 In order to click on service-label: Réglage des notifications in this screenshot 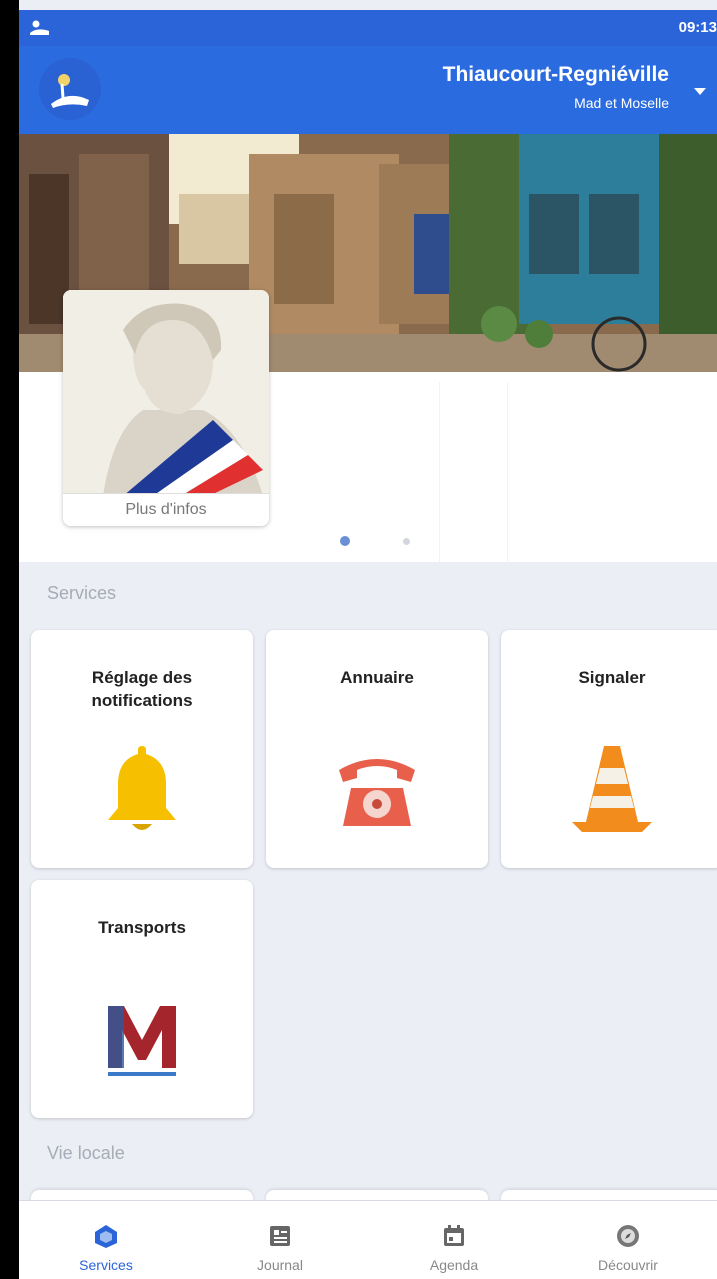, I will do `click(142, 689)`.